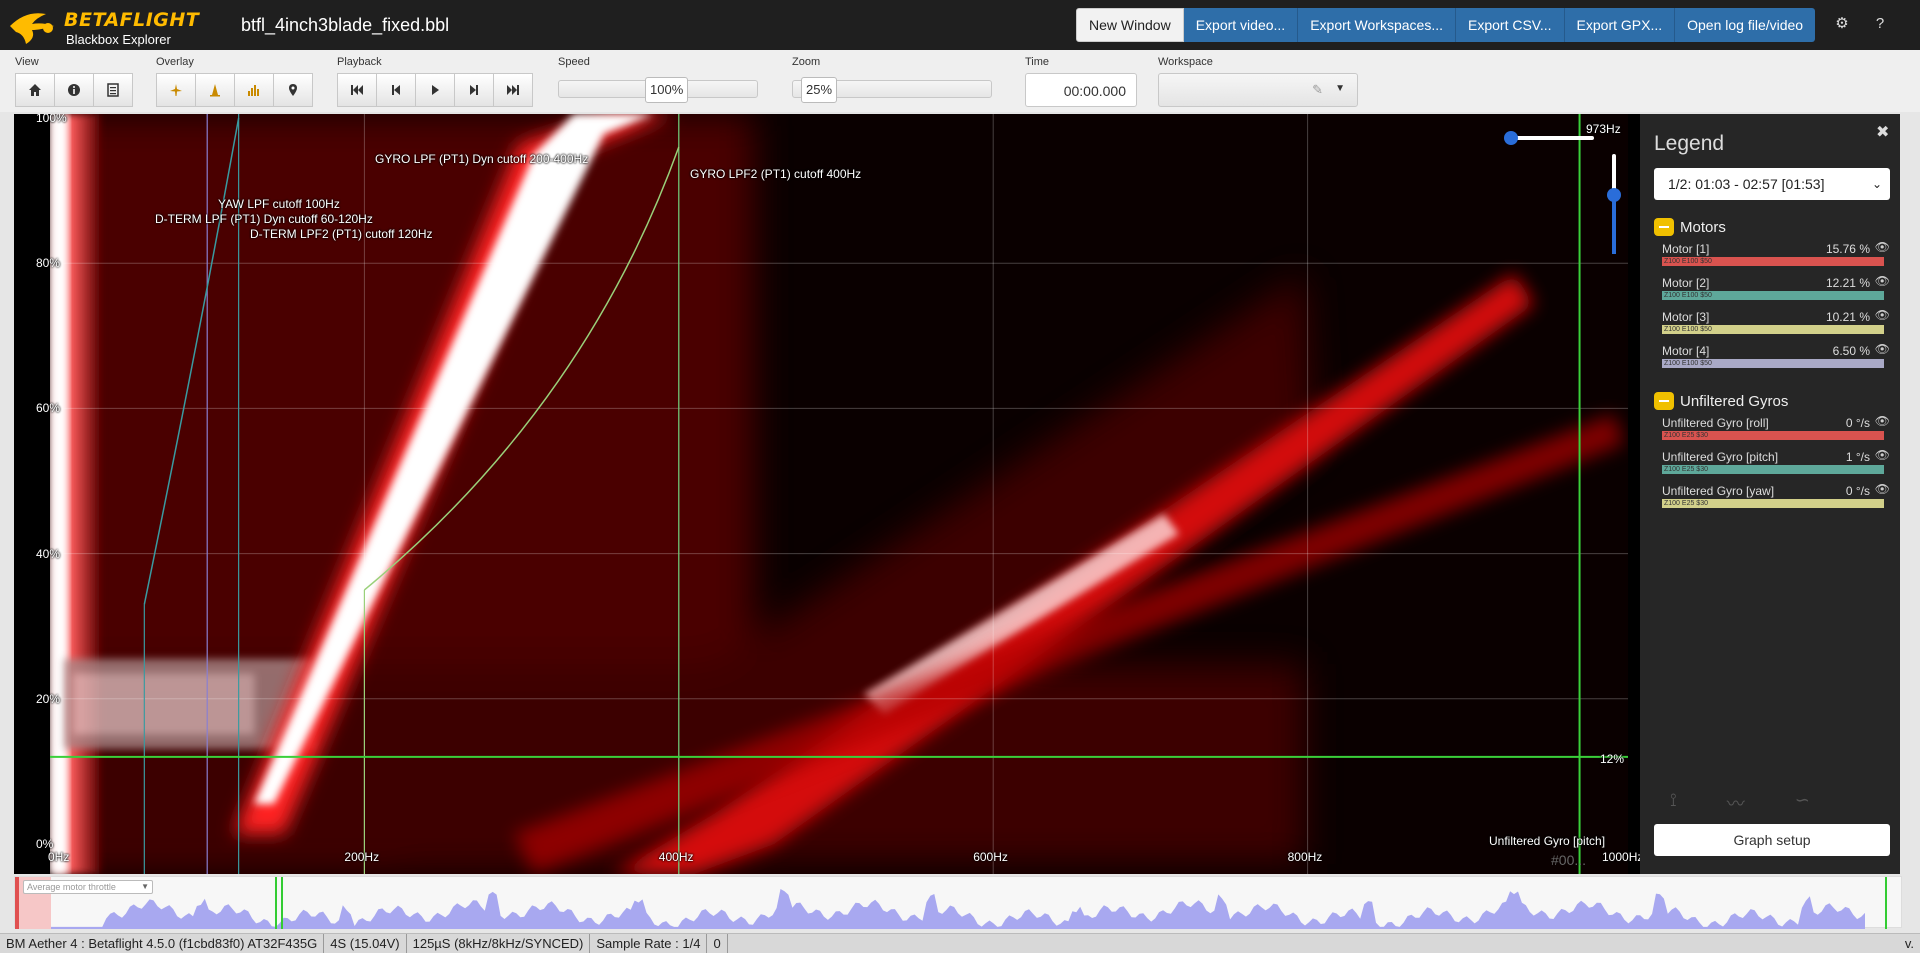 This screenshot has height=953, width=1920. Describe the element at coordinates (1776, 289) in the screenshot. I see `legend-field: Motor [2] 12.21 % 👁 Z100 E100 $50` at that location.